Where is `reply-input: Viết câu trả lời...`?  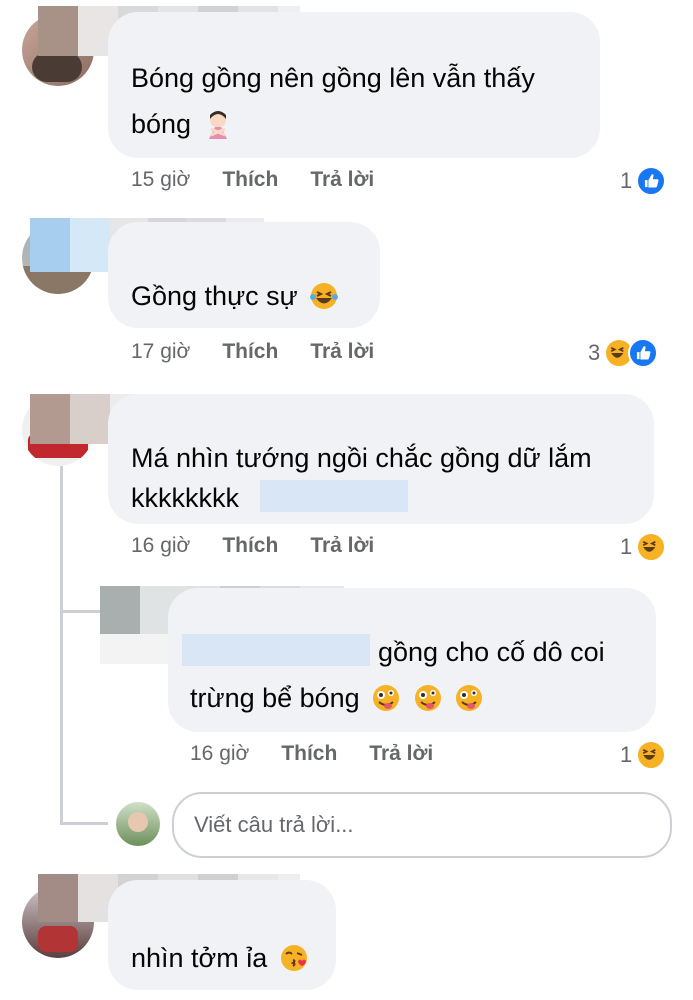 reply-input: Viết câu trả lời... is located at coordinates (422, 825).